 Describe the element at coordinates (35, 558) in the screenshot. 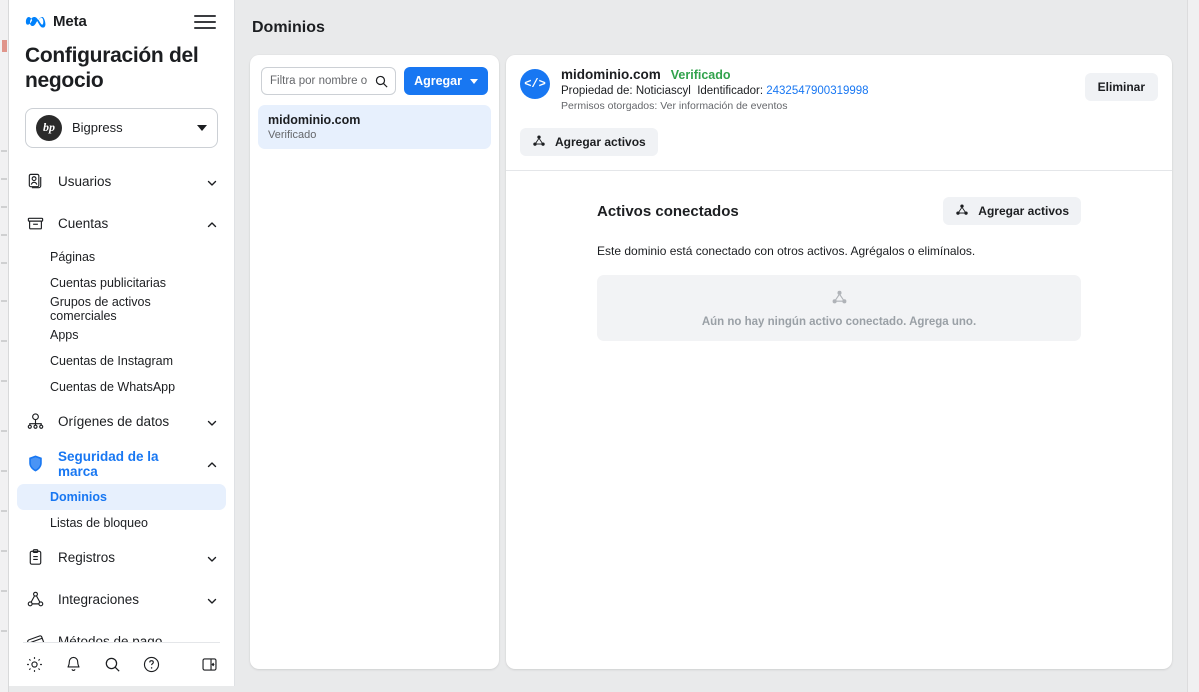

I see `clipboard-icon` at that location.